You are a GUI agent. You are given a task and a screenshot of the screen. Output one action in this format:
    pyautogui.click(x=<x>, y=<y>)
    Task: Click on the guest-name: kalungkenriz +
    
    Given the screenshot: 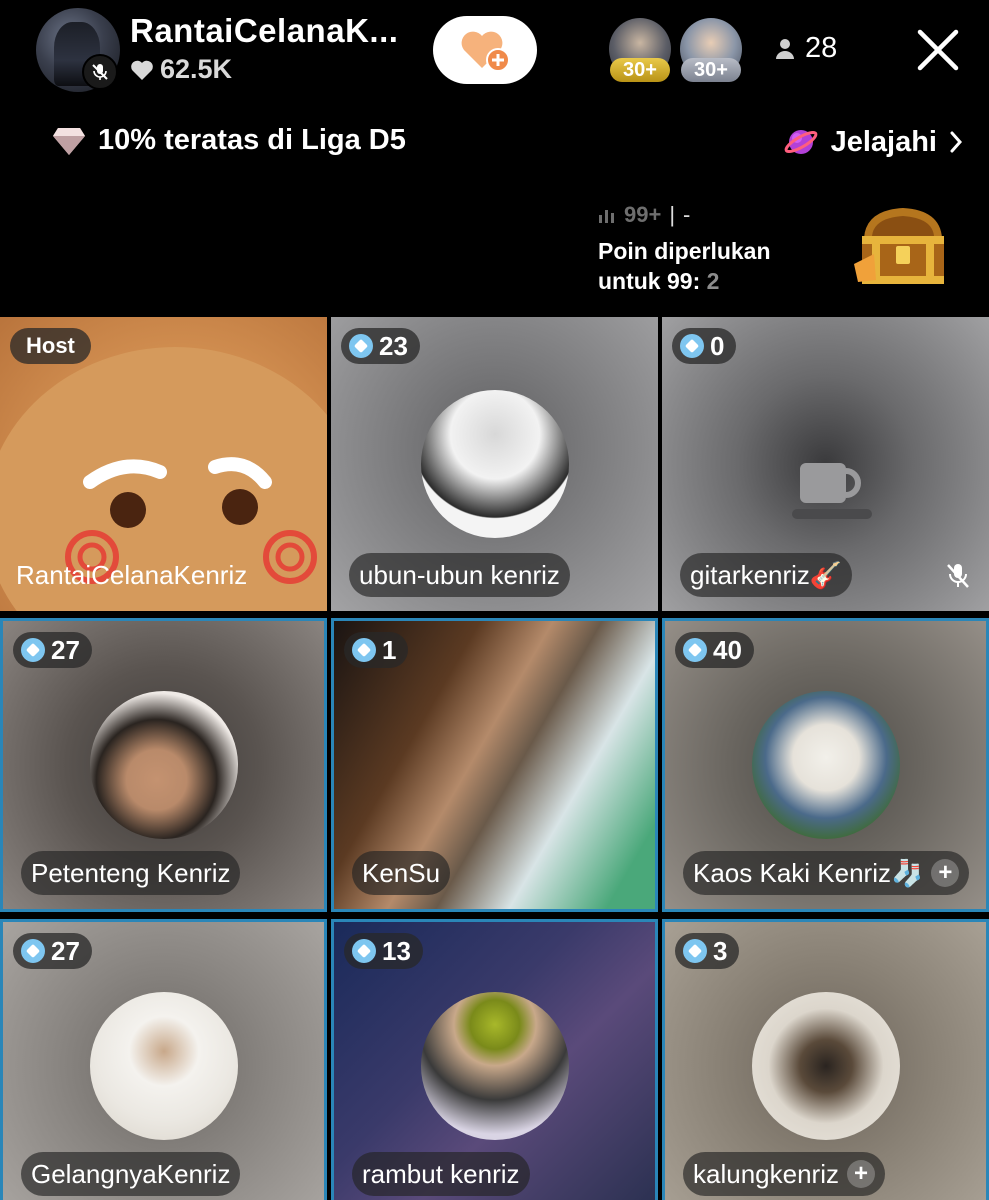 What is the action you would take?
    pyautogui.click(x=784, y=1174)
    